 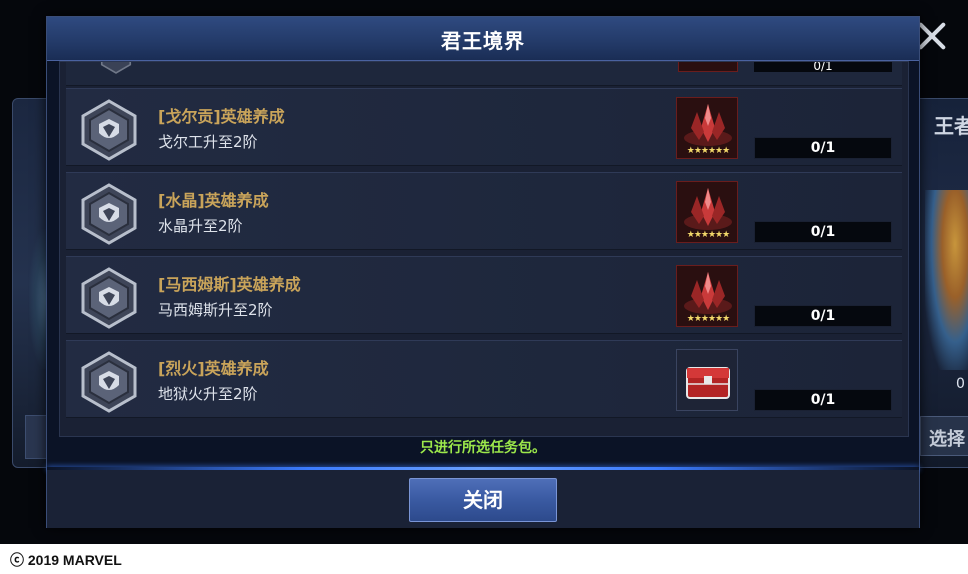 What do you see at coordinates (229, 284) in the screenshot?
I see `task-title: [马西姆斯]英雄养成` at bounding box center [229, 284].